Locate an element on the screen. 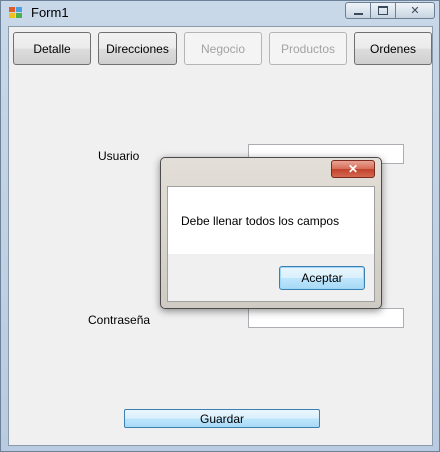 The height and width of the screenshot is (452, 440). title-bar: Form1 ✕ is located at coordinates (220, 13).